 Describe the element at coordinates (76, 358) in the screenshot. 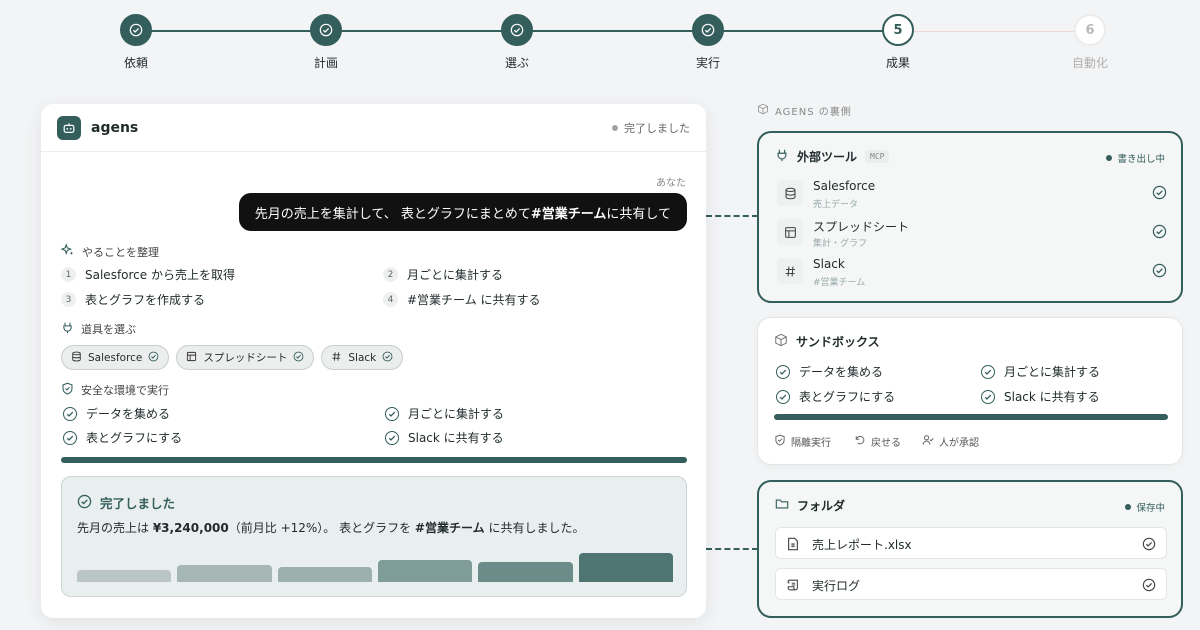

I see `database-icon` at that location.